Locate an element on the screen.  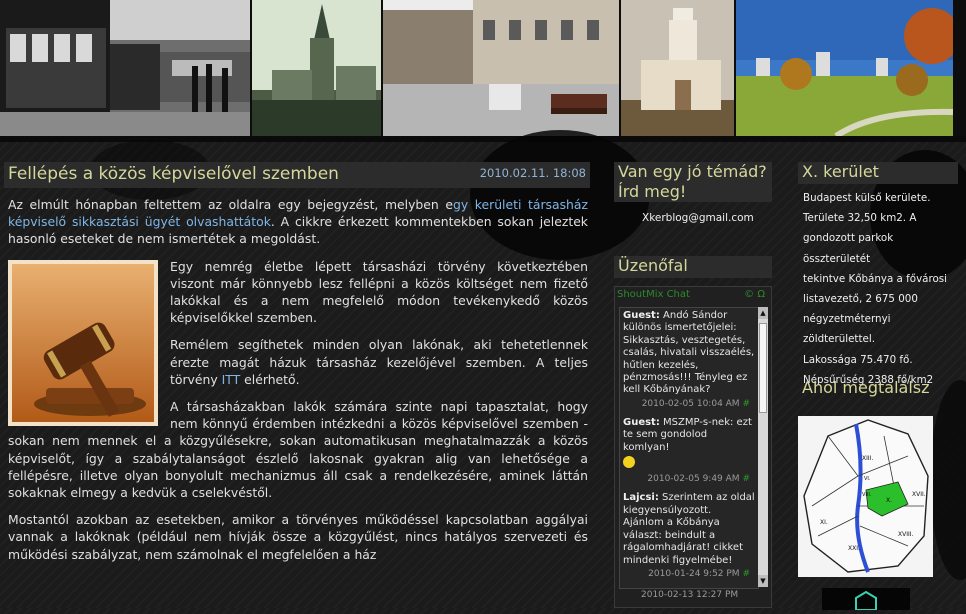
shoutbox-header: ShoutMix Chat © Ω is located at coordinates (693, 296).